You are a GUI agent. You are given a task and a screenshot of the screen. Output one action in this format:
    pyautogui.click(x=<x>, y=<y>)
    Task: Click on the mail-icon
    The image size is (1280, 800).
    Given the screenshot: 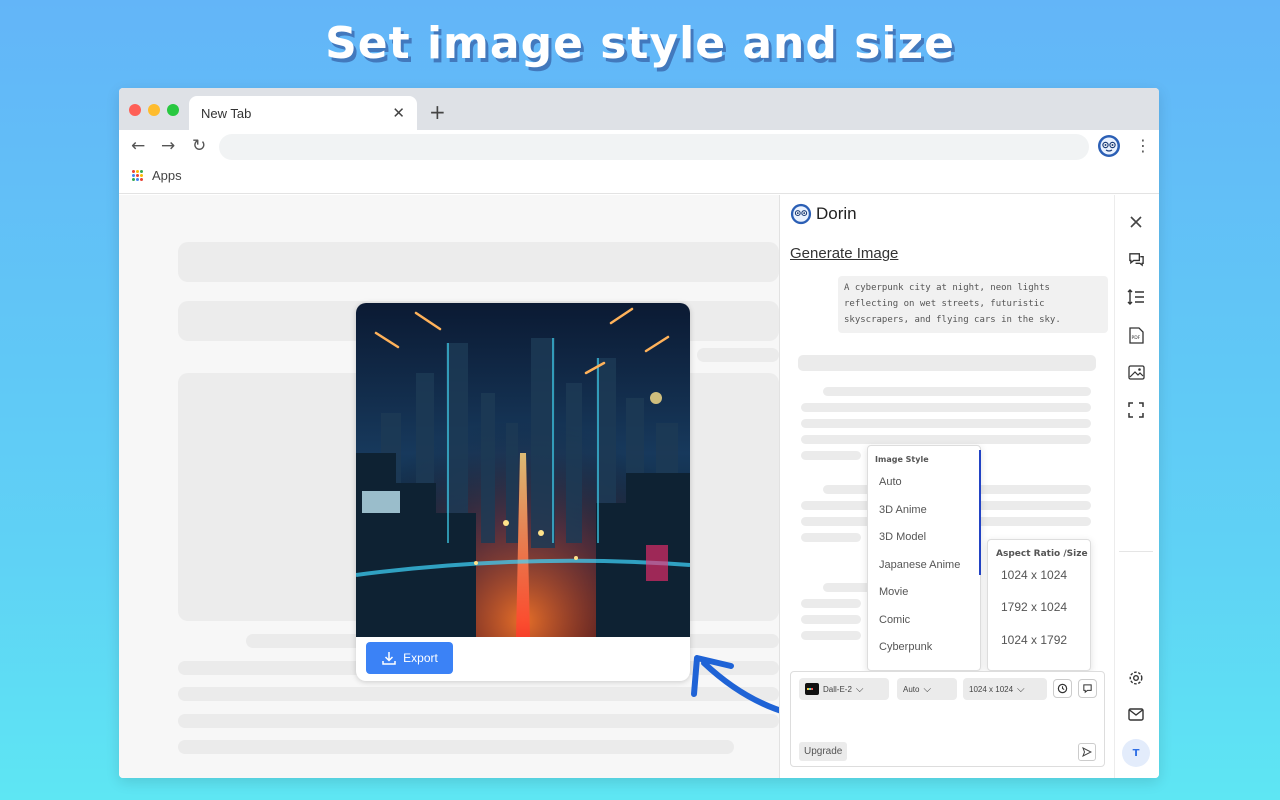 What is the action you would take?
    pyautogui.click(x=1136, y=714)
    